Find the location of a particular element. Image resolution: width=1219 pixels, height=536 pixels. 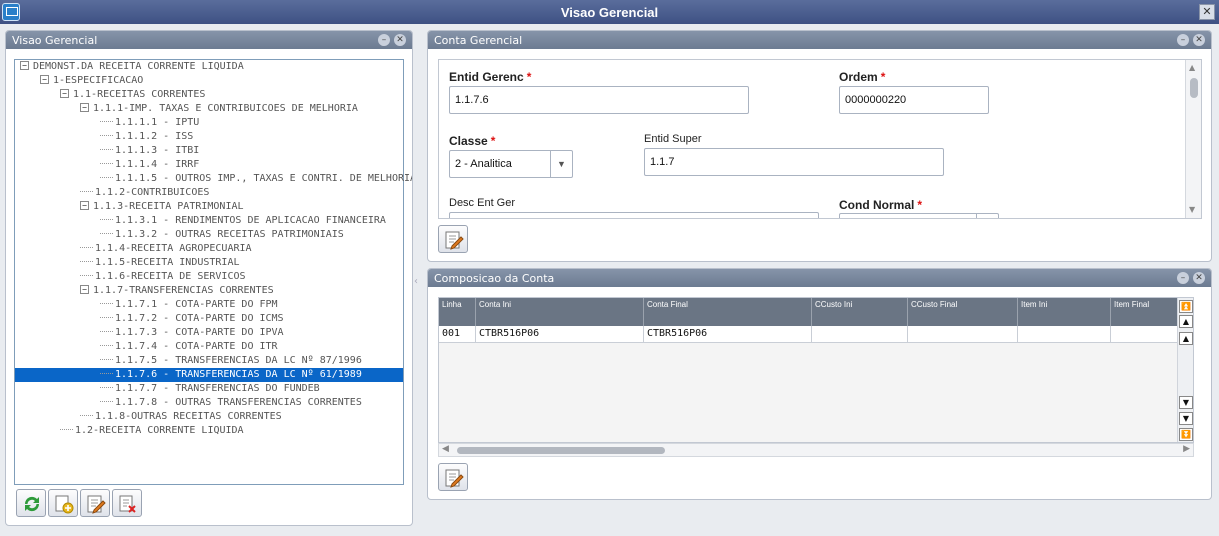

tree-node: 1.1.7.4 - COTA-PARTE DO ITR is located at coordinates (189, 347).